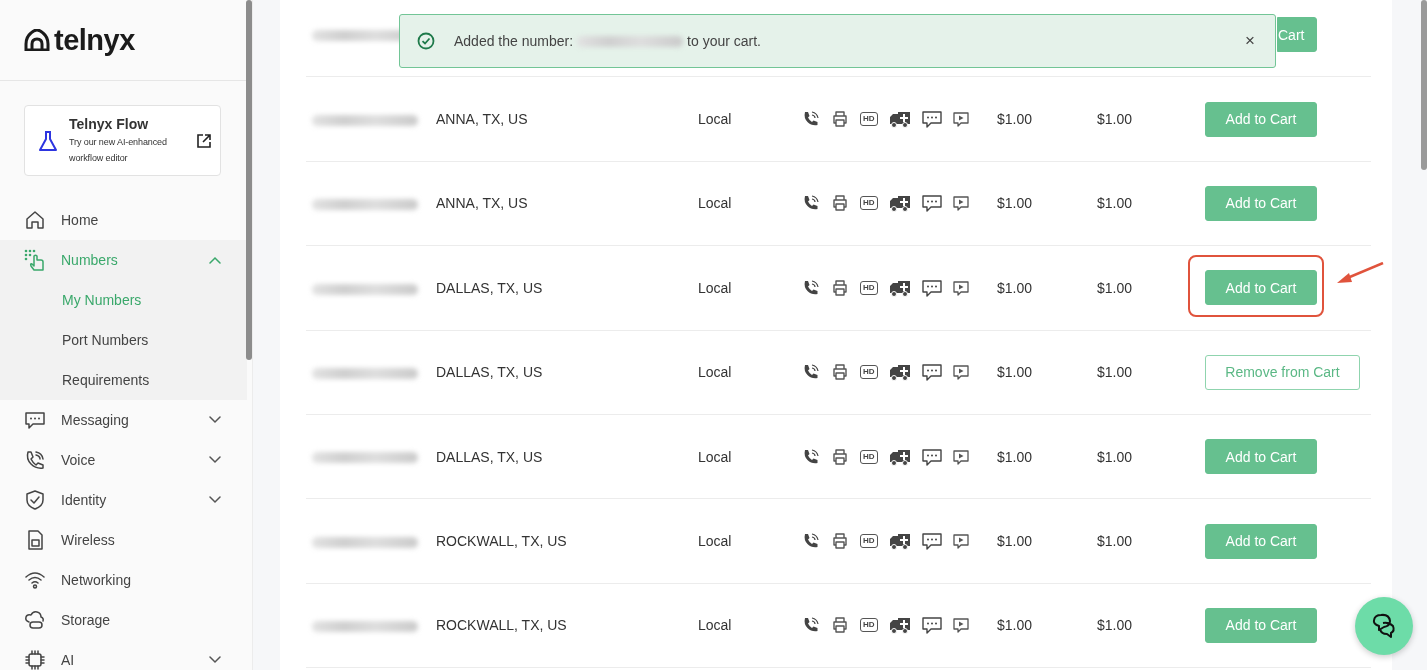 The height and width of the screenshot is (670, 1427). Describe the element at coordinates (123, 340) in the screenshot. I see `nav-subitem: Port Numbers` at that location.